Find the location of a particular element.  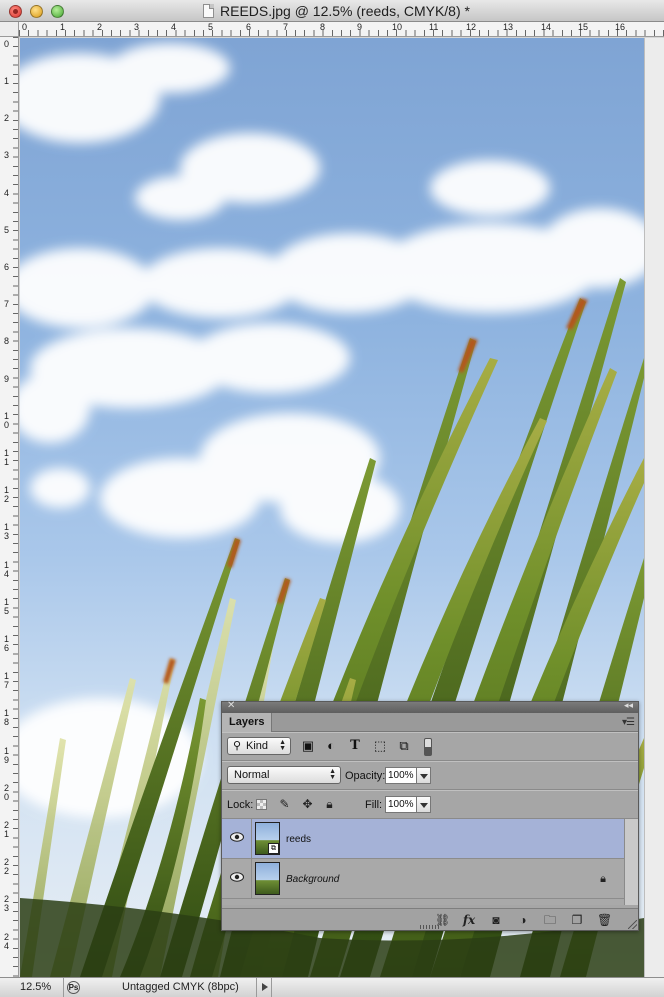

fill-label: Fill: is located at coordinates (374, 805).